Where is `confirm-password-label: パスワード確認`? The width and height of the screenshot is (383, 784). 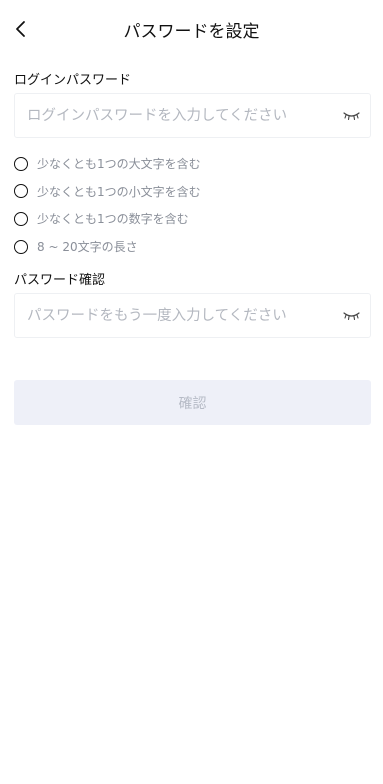
confirm-password-label: パスワード確認 is located at coordinates (60, 280).